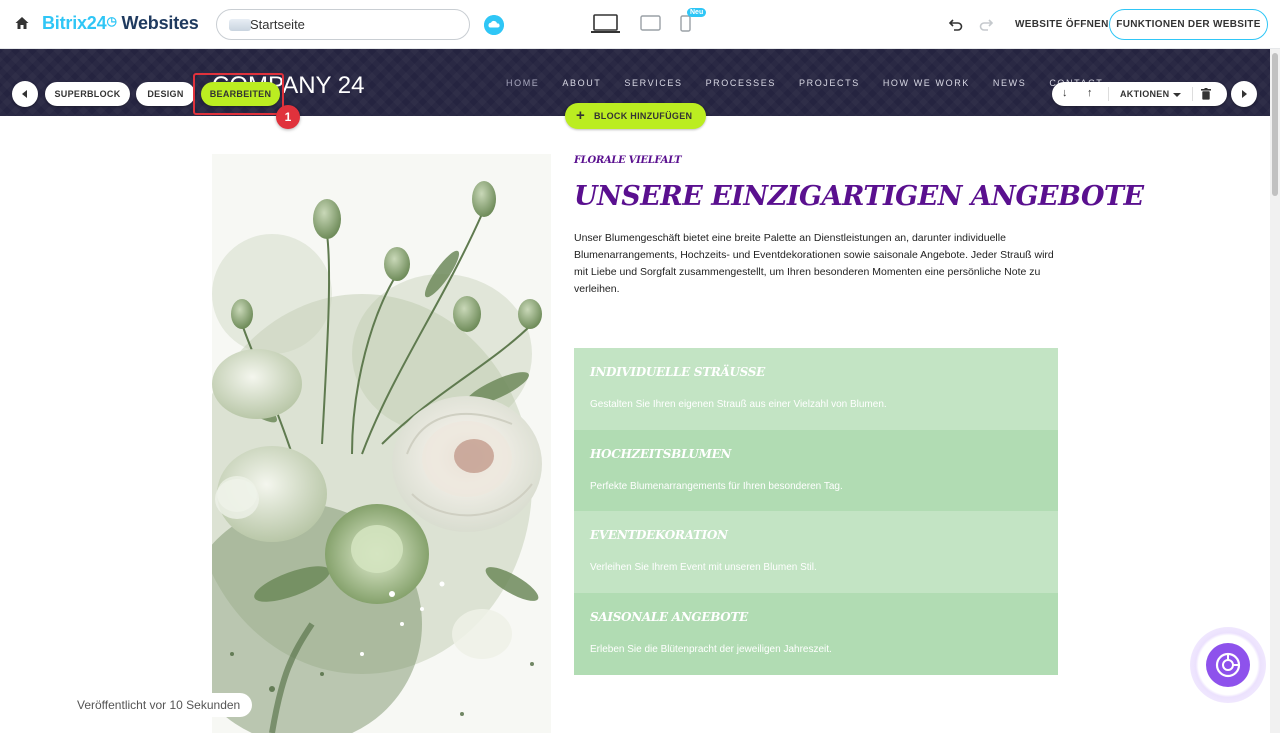 The height and width of the screenshot is (733, 1280). What do you see at coordinates (22, 23) in the screenshot?
I see `home-icon` at bounding box center [22, 23].